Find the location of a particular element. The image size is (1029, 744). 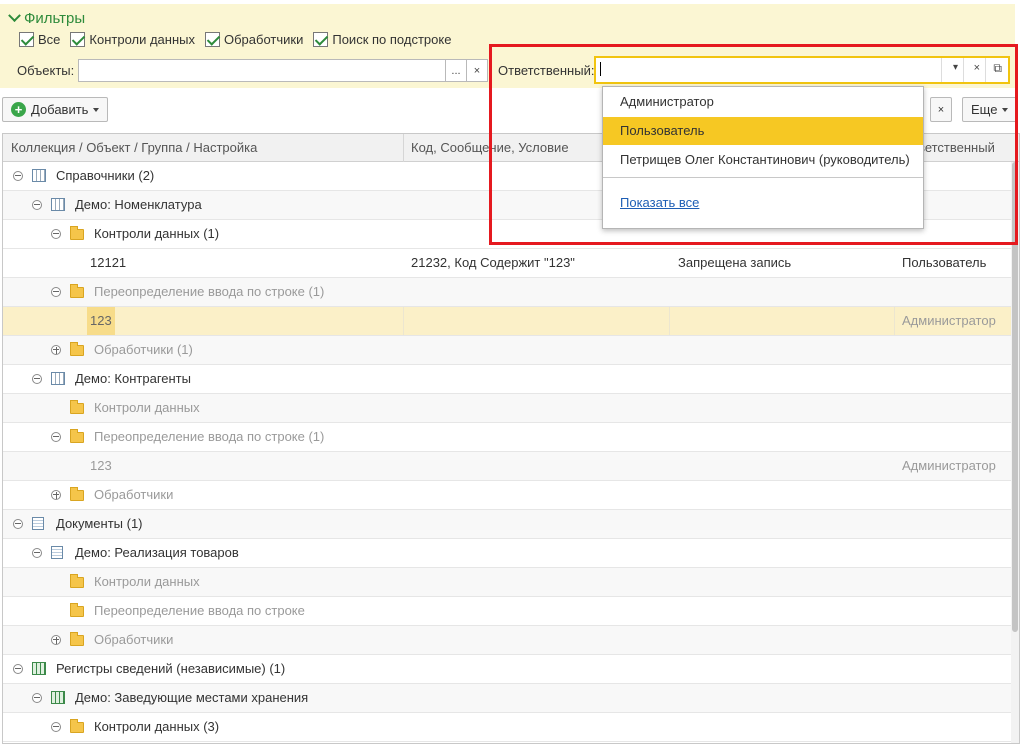

vertical-scrollbar is located at coordinates (1015, 452).